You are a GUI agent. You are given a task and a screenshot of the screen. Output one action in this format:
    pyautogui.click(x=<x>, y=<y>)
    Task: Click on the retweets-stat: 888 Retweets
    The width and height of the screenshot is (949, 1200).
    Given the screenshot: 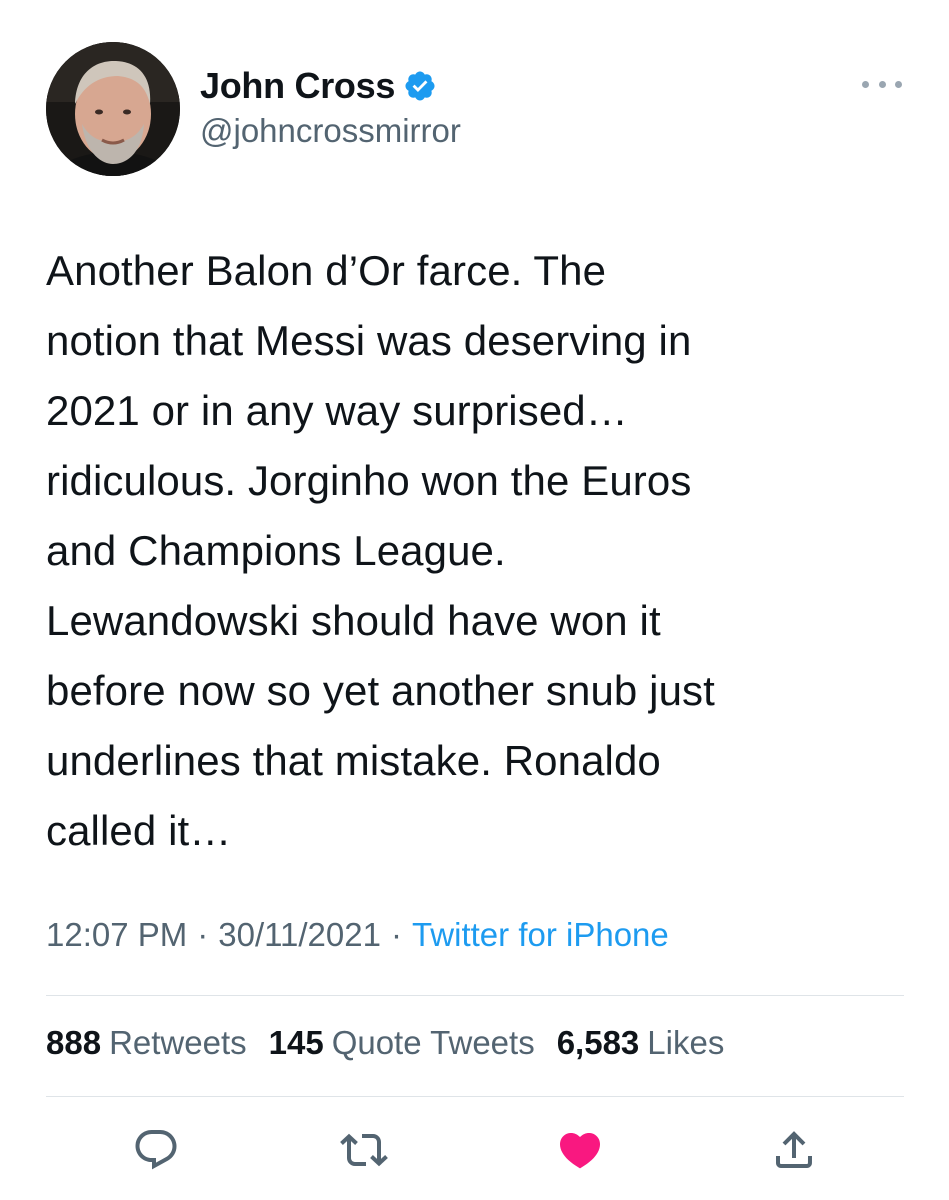 What is the action you would take?
    pyautogui.click(x=146, y=1043)
    